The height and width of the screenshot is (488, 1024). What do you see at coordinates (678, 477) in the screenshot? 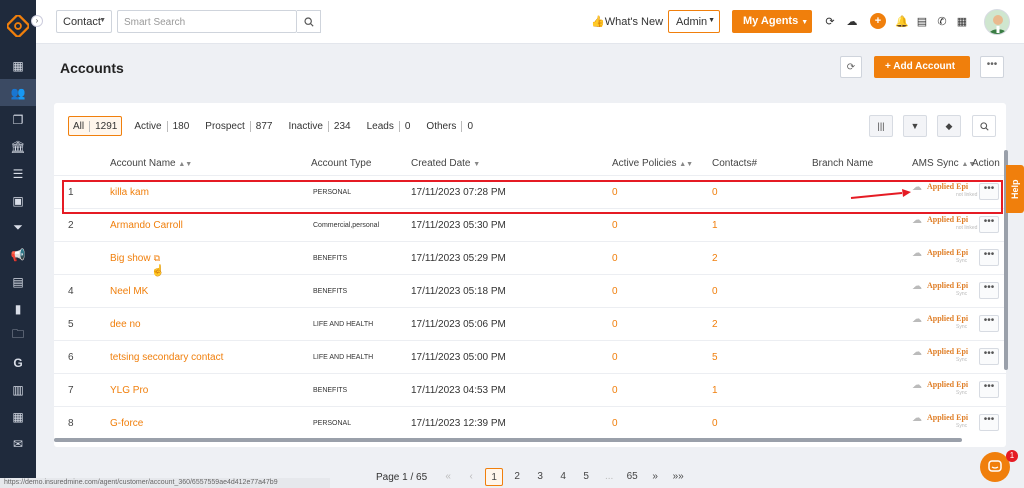
I see `last-page-button: »»` at bounding box center [678, 477].